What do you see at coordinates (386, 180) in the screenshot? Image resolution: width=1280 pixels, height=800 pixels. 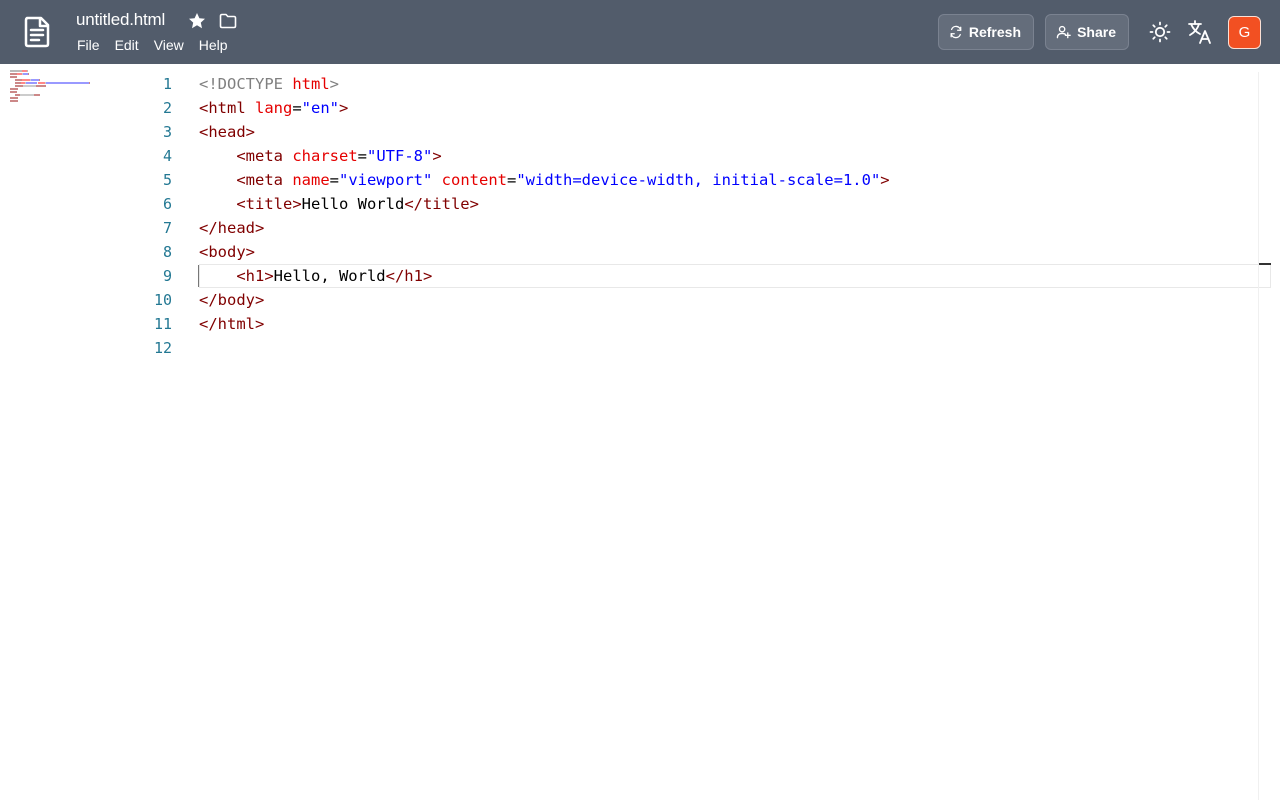 I see `code-token: "viewport"` at bounding box center [386, 180].